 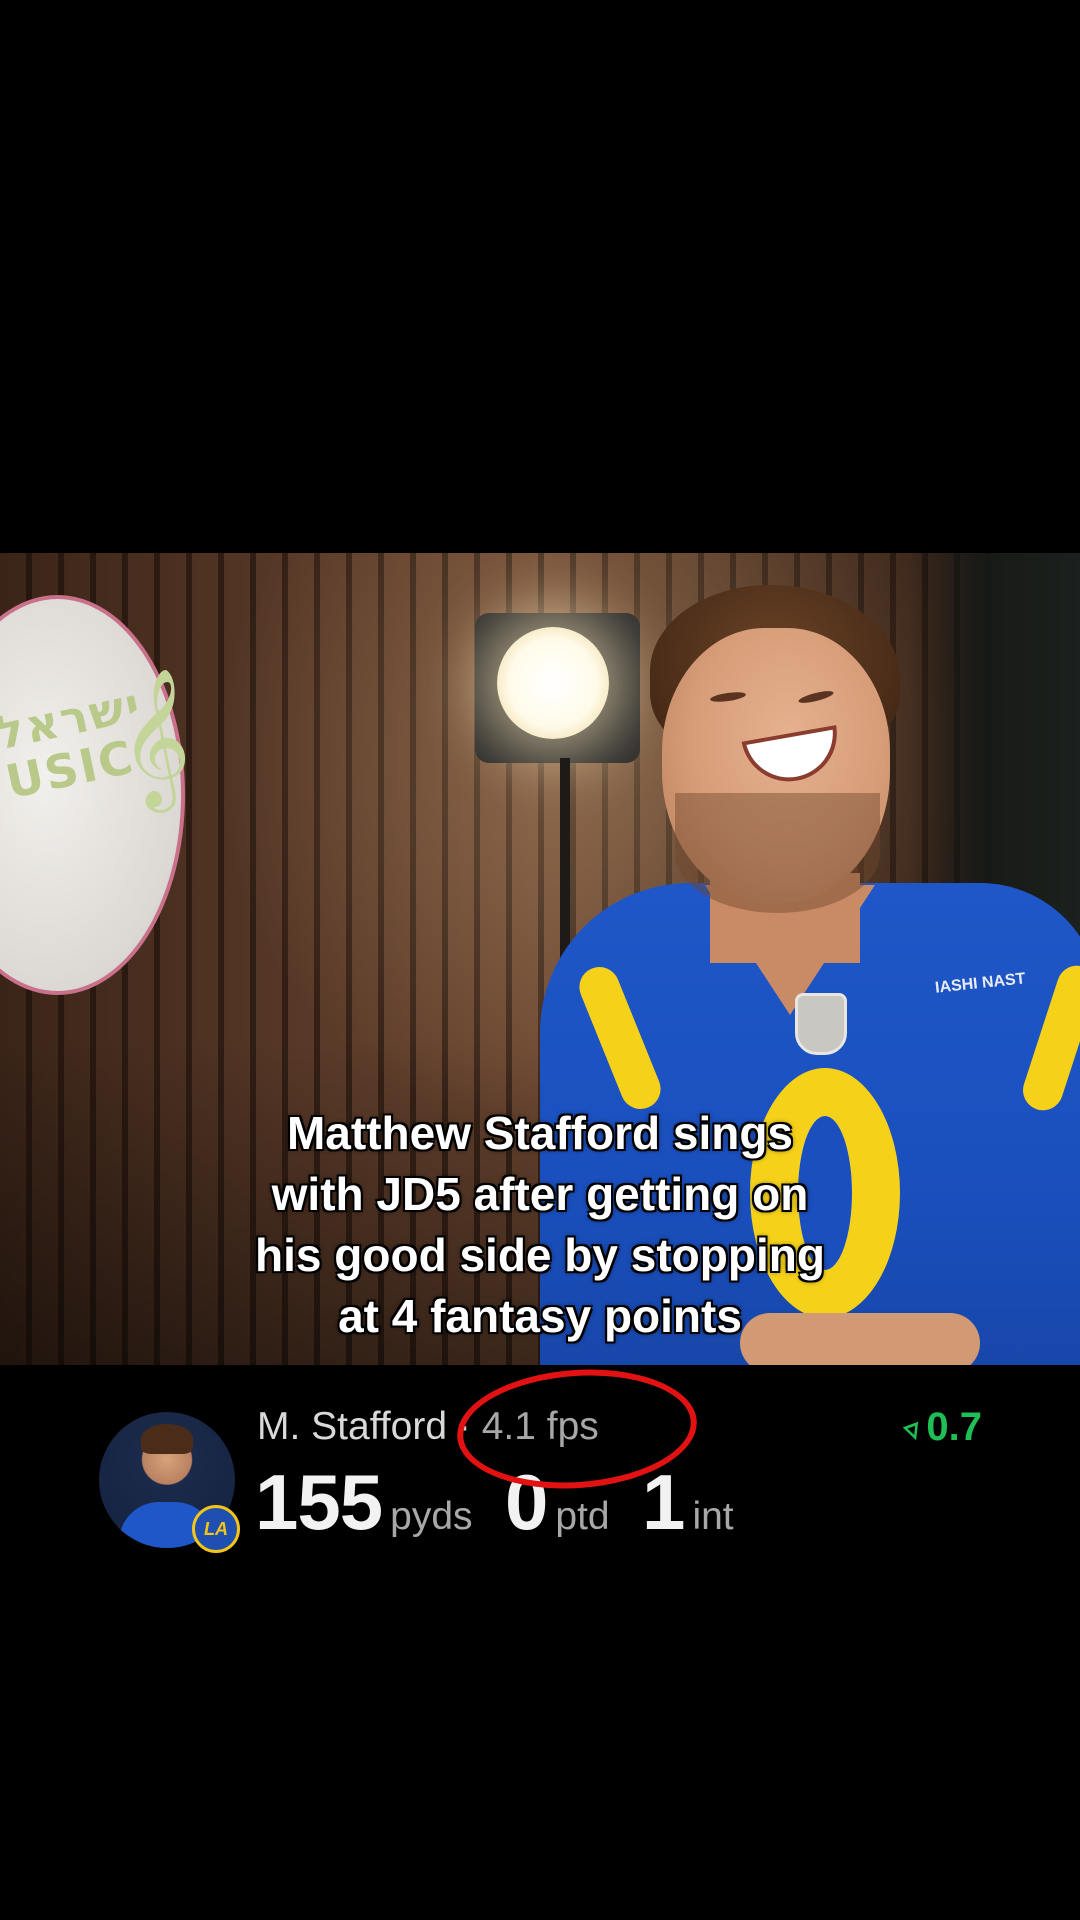 I want to click on treble-clef-icon: 𝄞, so click(x=155, y=737).